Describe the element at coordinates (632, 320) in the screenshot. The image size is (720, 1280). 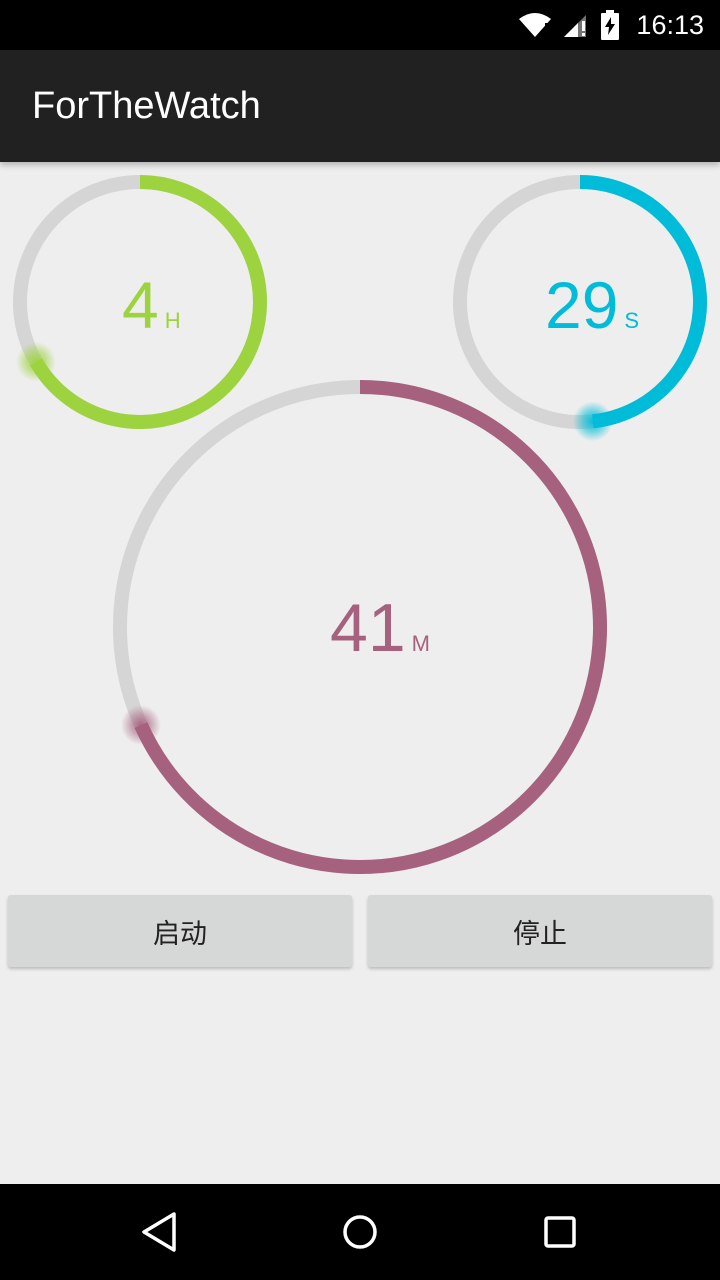
I see `seconds-unit: S` at that location.